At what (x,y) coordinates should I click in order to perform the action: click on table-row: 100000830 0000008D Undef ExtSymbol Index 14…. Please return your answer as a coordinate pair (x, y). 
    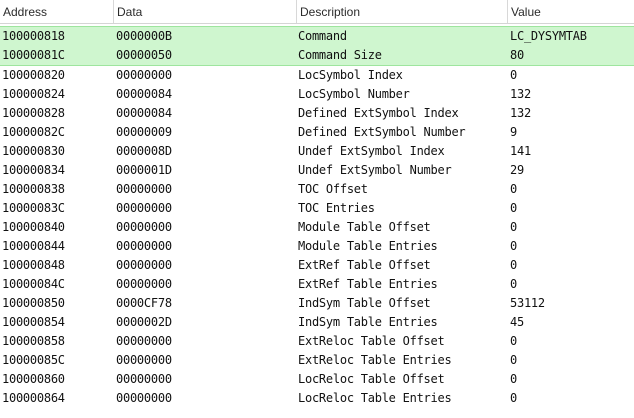
    Looking at the image, I should click on (317, 151).